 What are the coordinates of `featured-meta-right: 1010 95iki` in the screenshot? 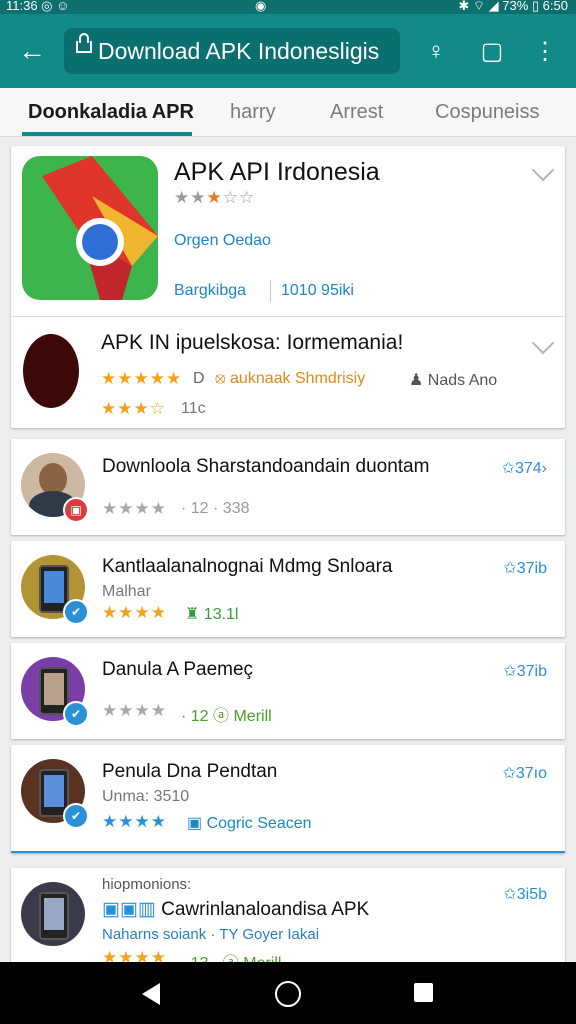 It's located at (317, 290).